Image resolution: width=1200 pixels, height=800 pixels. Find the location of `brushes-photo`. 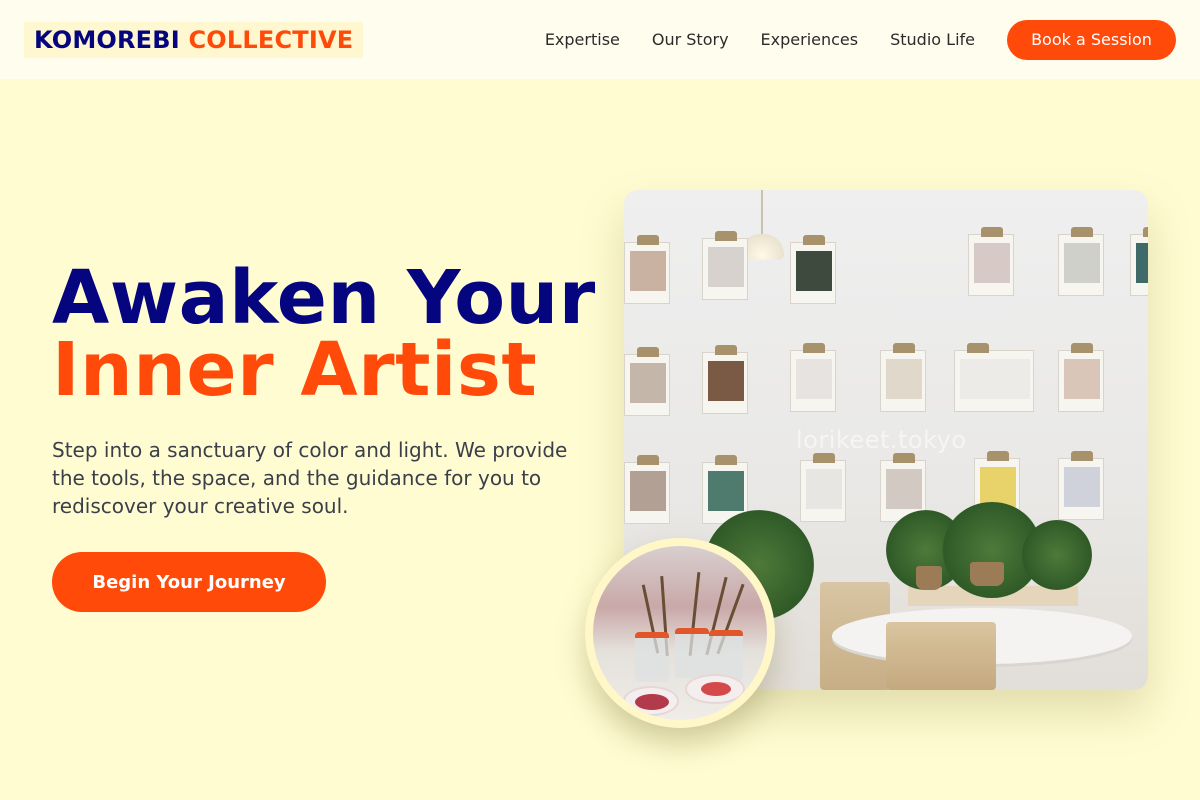

brushes-photo is located at coordinates (680, 633).